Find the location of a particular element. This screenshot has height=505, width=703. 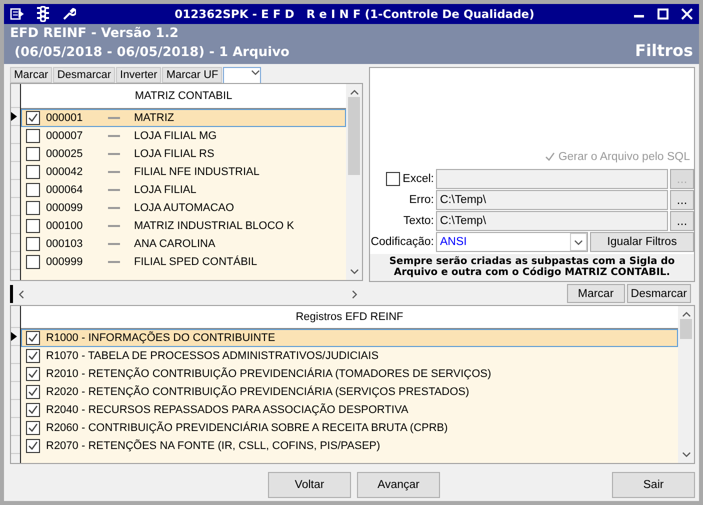

company-name: ANA CAROLINA is located at coordinates (175, 244).